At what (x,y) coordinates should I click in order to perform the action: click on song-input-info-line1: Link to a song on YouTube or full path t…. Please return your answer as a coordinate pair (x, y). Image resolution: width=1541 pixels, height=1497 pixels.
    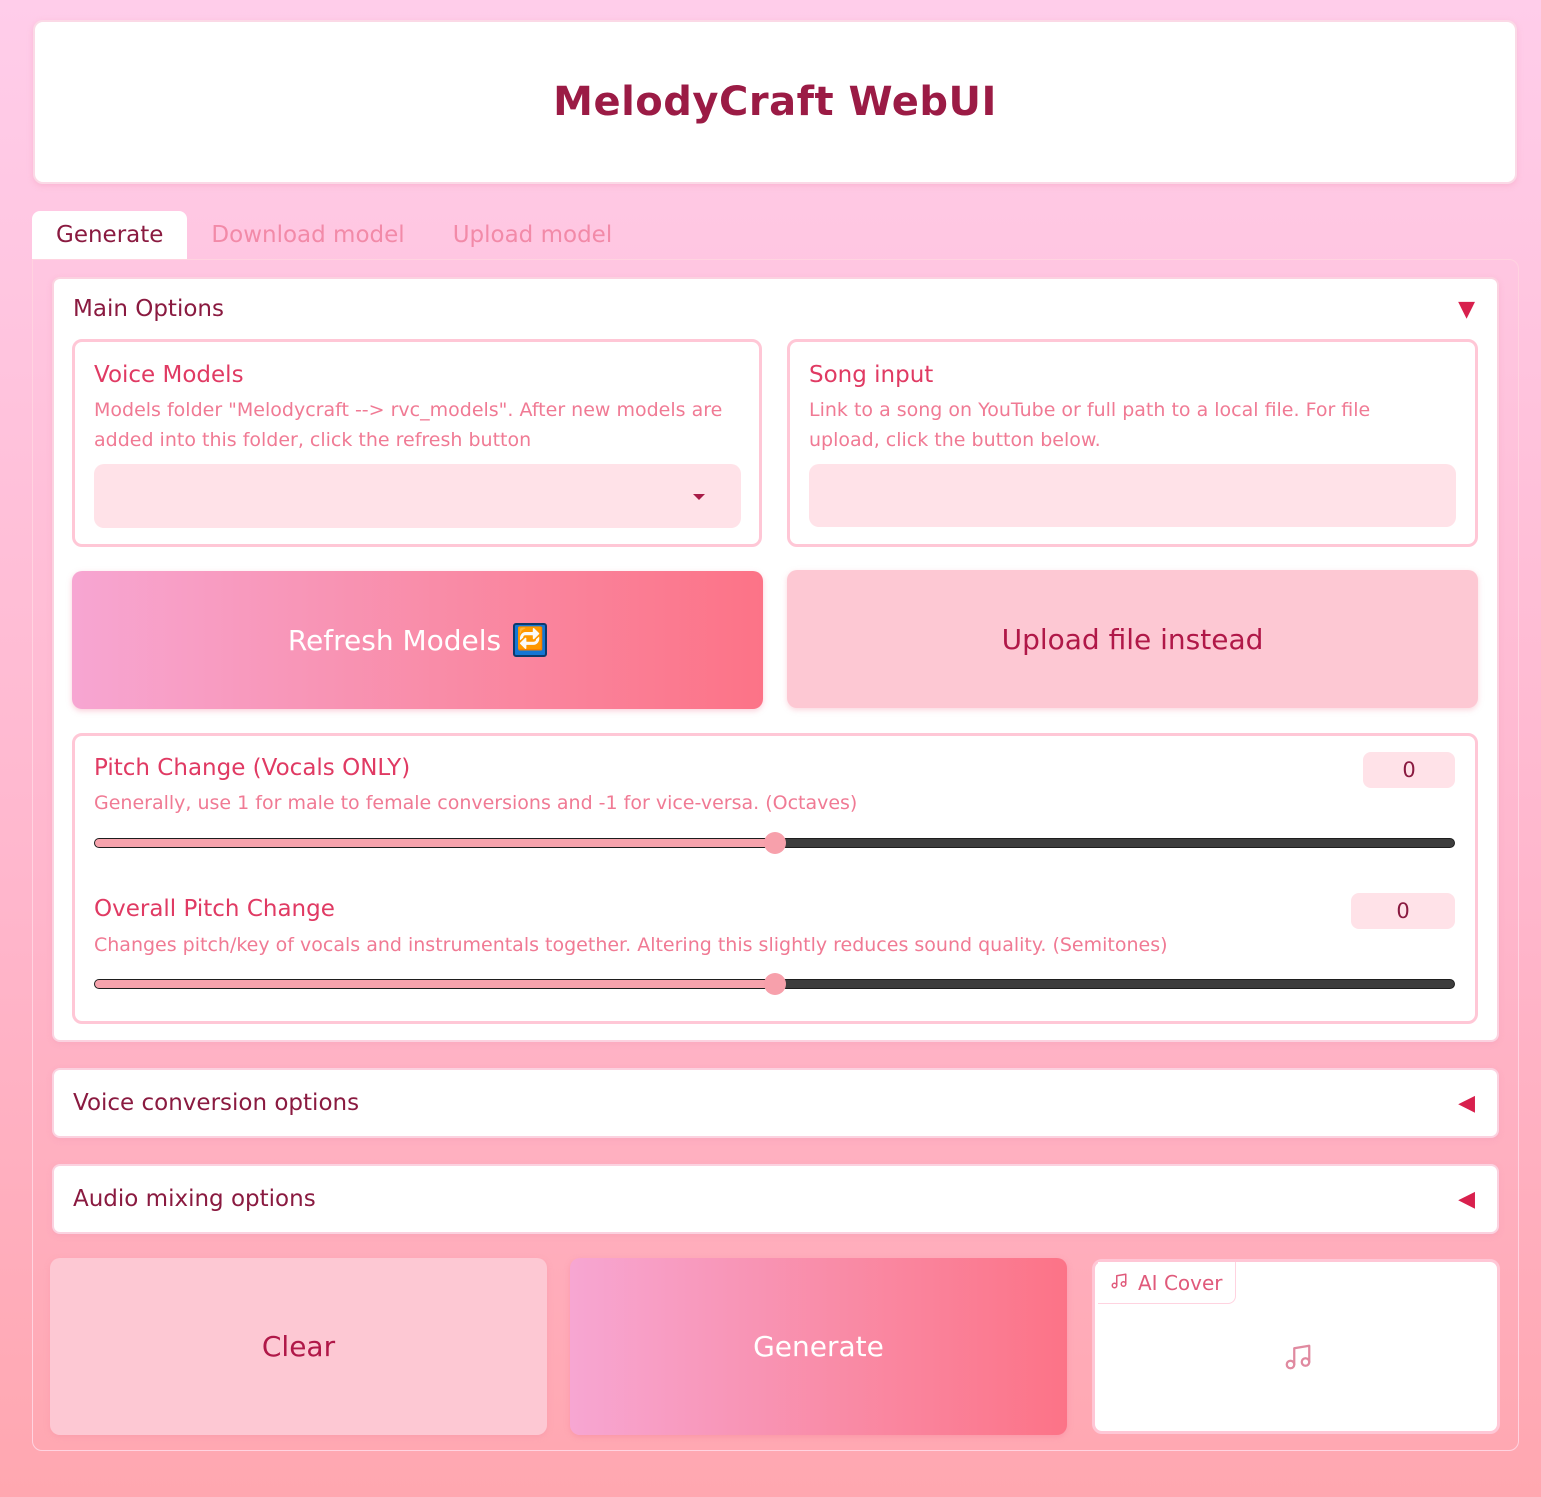
    Looking at the image, I should click on (1090, 410).